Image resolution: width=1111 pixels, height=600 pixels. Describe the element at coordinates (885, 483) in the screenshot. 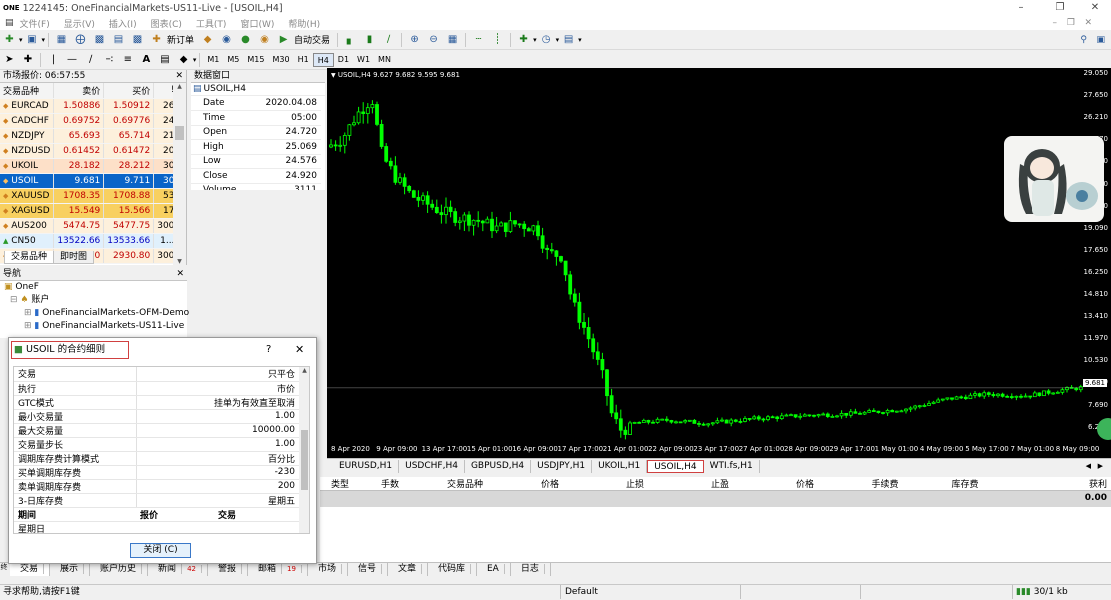

I see `orders-column: 手续费` at that location.